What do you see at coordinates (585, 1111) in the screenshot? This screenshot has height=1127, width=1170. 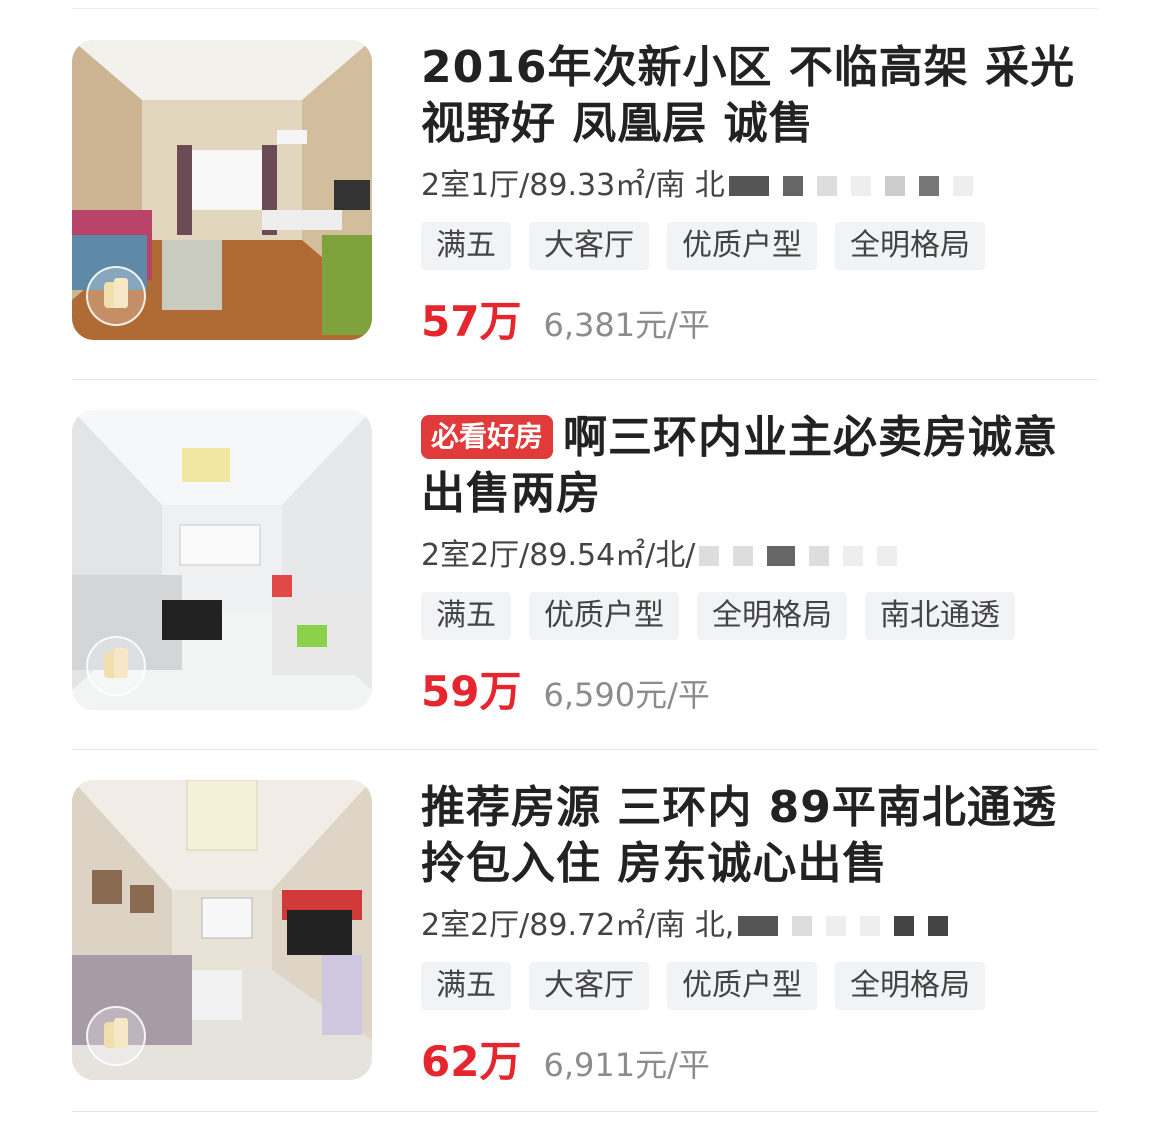 I see `listing-divider` at bounding box center [585, 1111].